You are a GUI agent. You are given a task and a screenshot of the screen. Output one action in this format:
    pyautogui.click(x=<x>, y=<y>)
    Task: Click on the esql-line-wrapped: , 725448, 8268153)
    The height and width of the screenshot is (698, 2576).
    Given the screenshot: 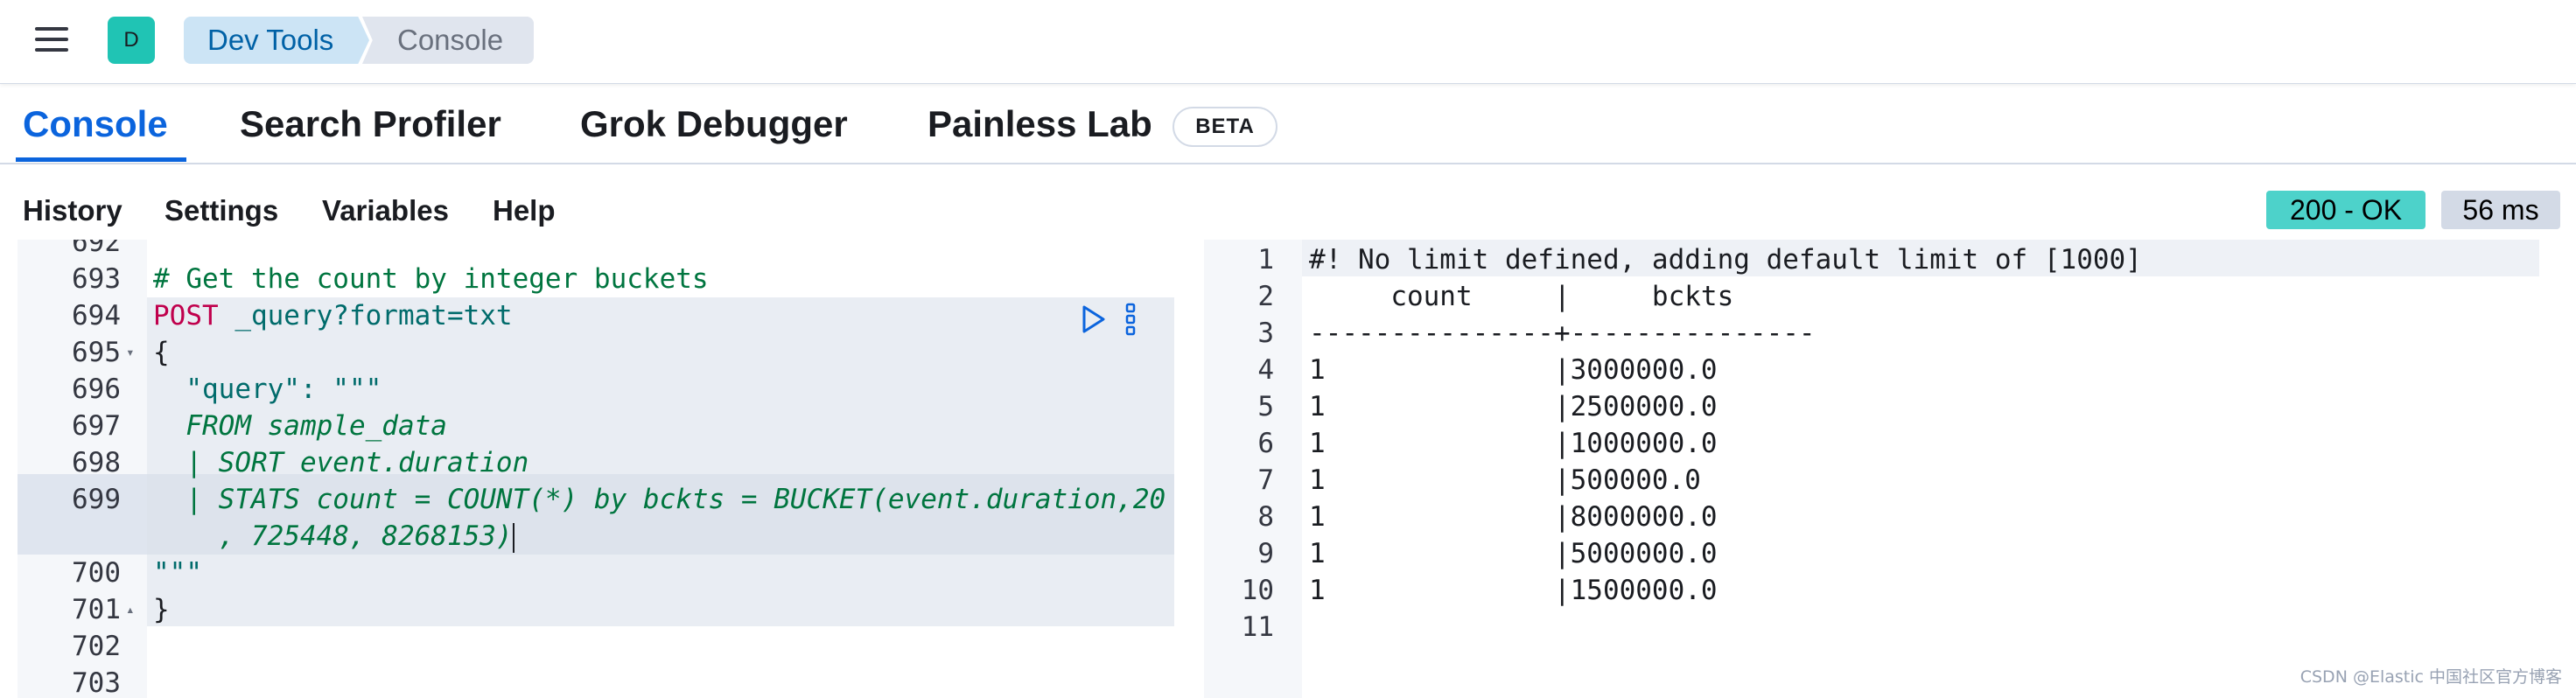 What is the action you would take?
    pyautogui.click(x=333, y=536)
    